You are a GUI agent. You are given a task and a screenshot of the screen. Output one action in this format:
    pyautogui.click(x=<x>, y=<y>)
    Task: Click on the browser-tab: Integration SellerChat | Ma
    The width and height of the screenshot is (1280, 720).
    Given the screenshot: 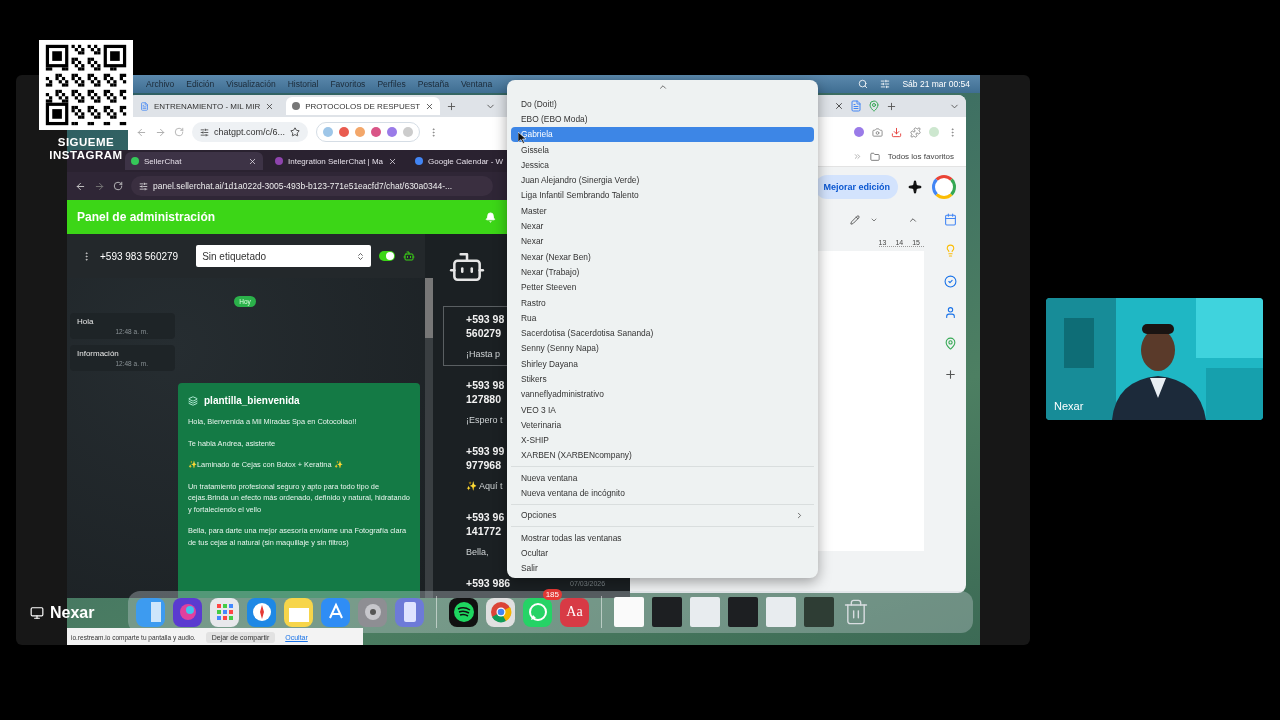 What is the action you would take?
    pyautogui.click(x=336, y=161)
    